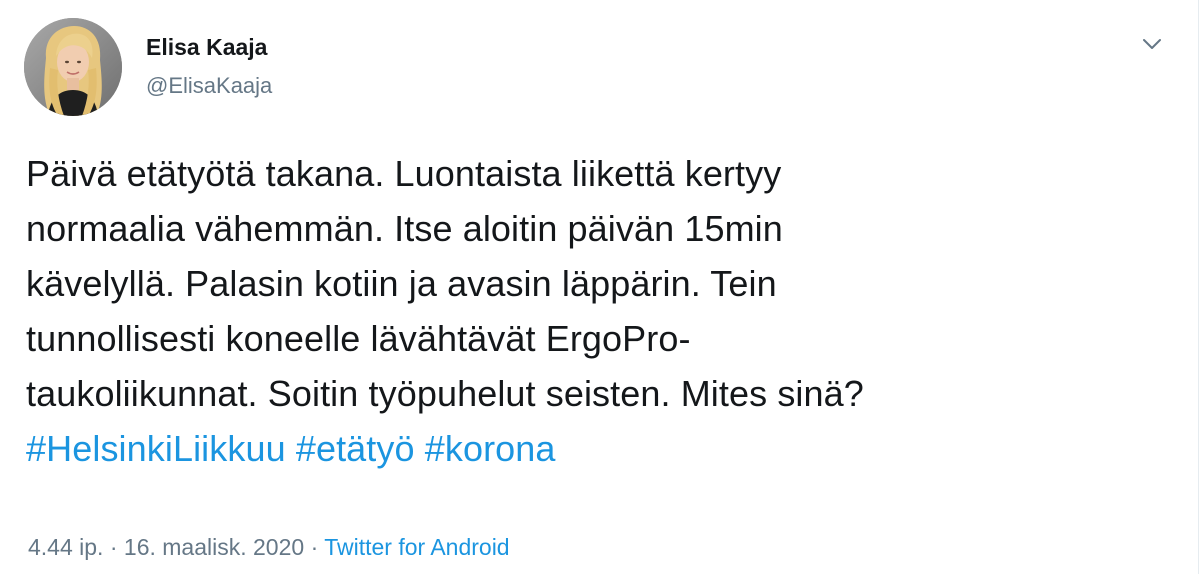  Describe the element at coordinates (355, 448) in the screenshot. I see `hashtag-link: #etätyö` at that location.